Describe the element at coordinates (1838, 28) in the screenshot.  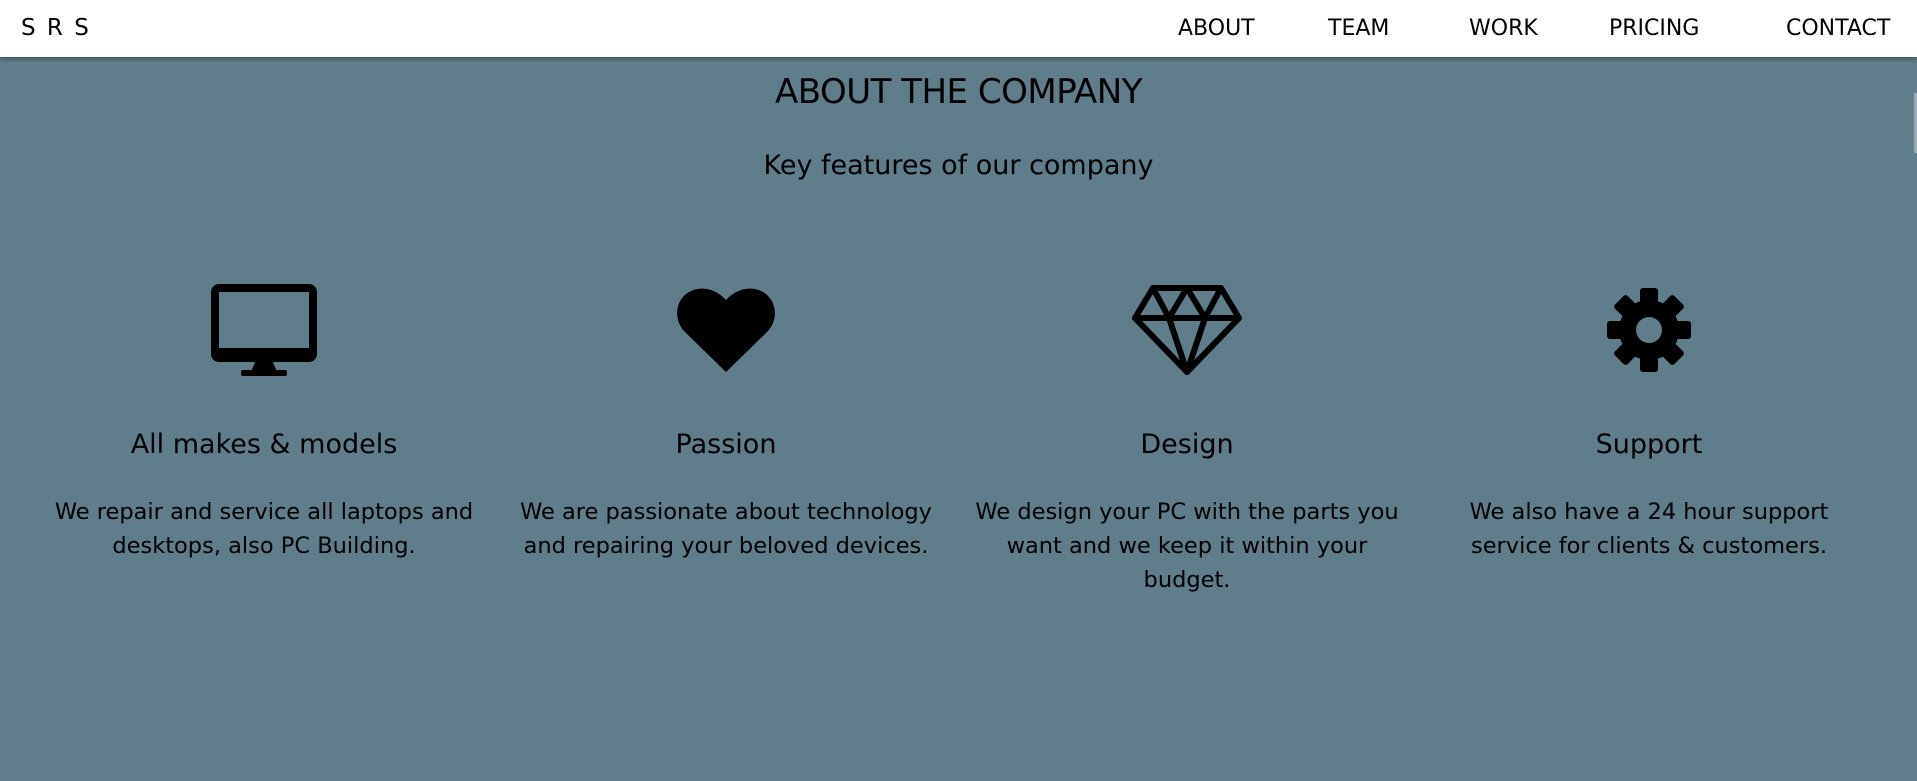
I see `nav-link-contact: CONTACT` at that location.